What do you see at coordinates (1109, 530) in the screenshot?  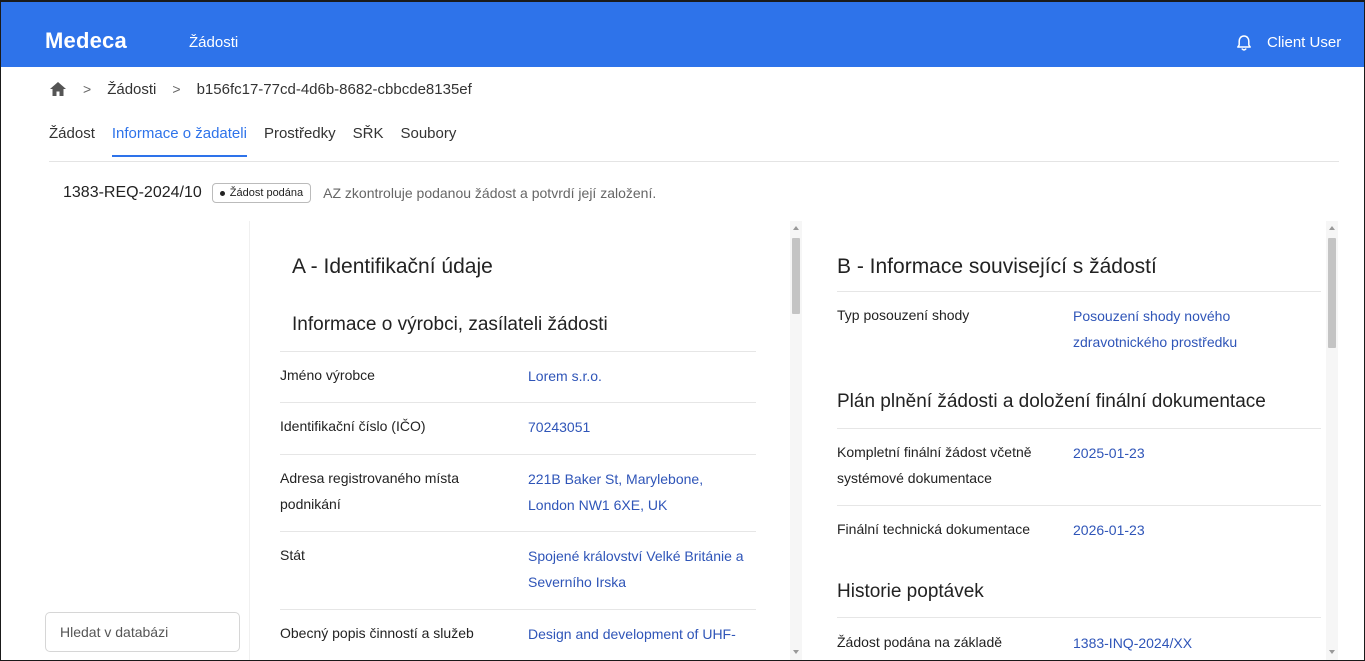 I see `value-technical-docs-date: 2026-01-23` at bounding box center [1109, 530].